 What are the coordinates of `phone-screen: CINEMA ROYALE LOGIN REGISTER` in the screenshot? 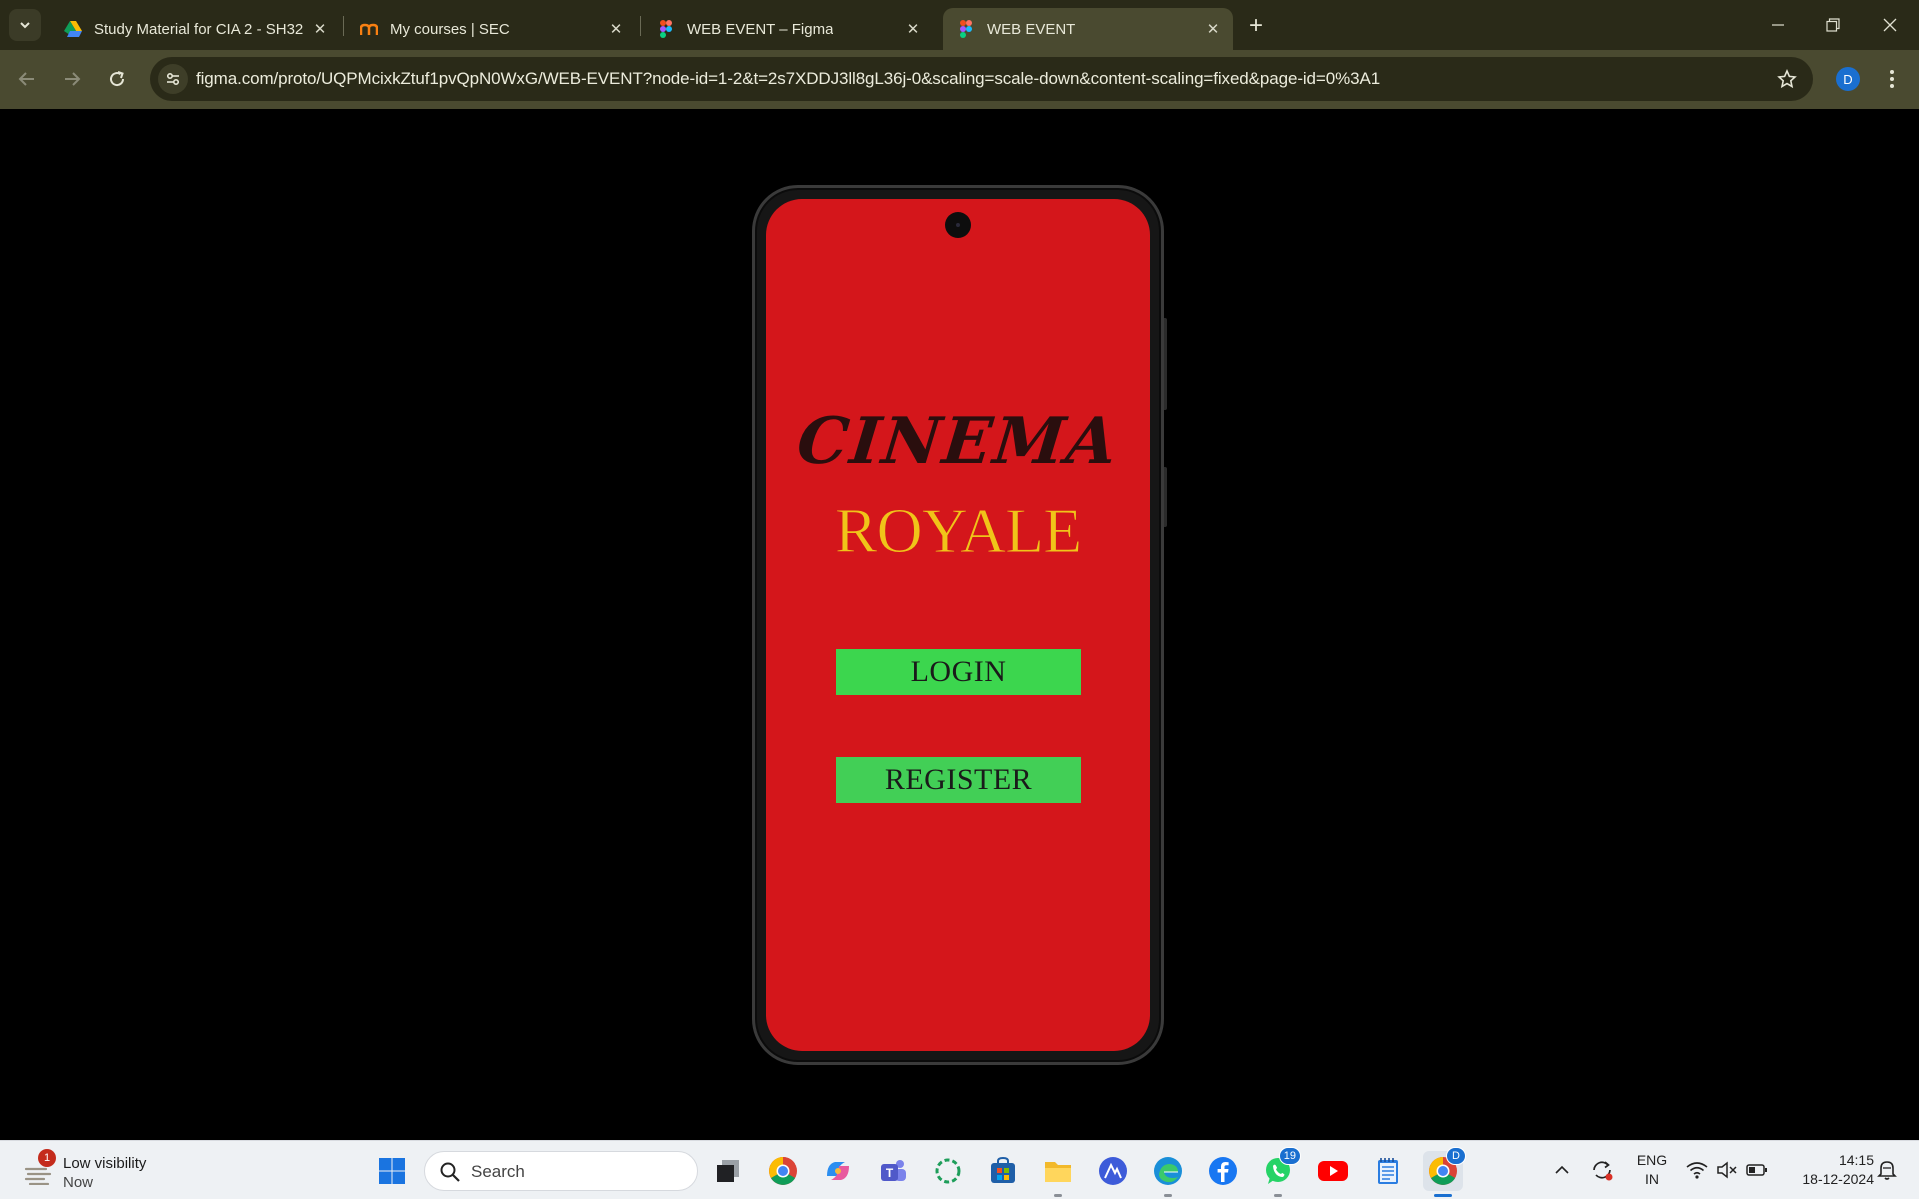 It's located at (958, 625).